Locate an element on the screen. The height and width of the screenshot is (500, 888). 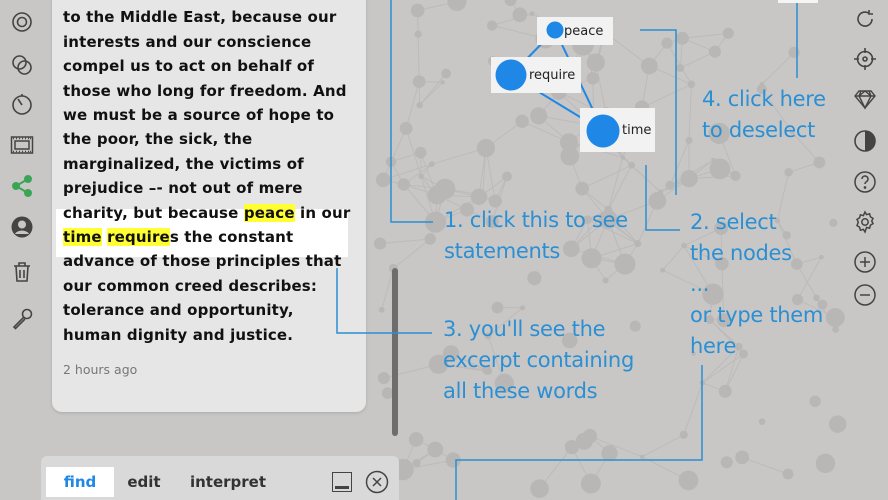
annotation-step1: 1. click this to see statements is located at coordinates (536, 235).